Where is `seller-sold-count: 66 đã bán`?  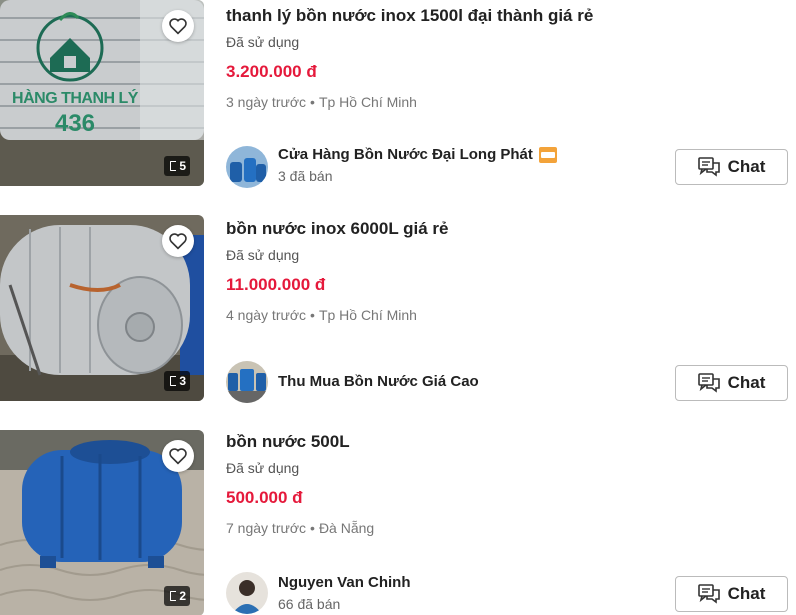
seller-sold-count: 66 đã bán is located at coordinates (309, 604).